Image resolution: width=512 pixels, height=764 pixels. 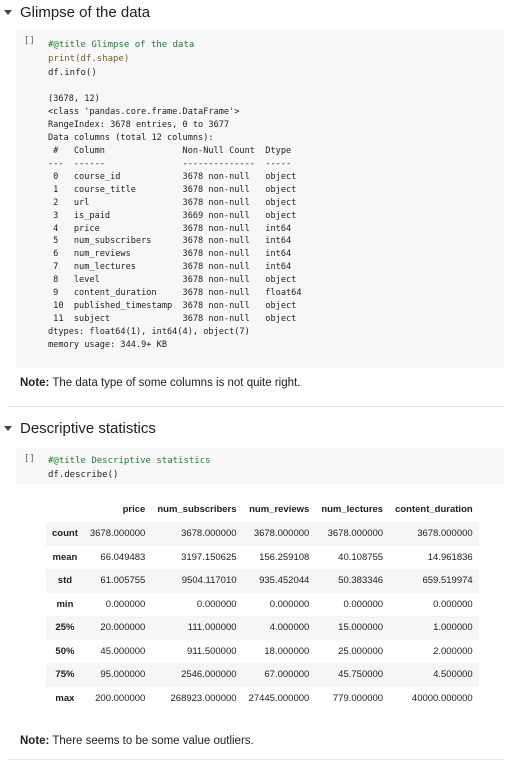 What do you see at coordinates (65, 581) in the screenshot?
I see `row-label: std` at bounding box center [65, 581].